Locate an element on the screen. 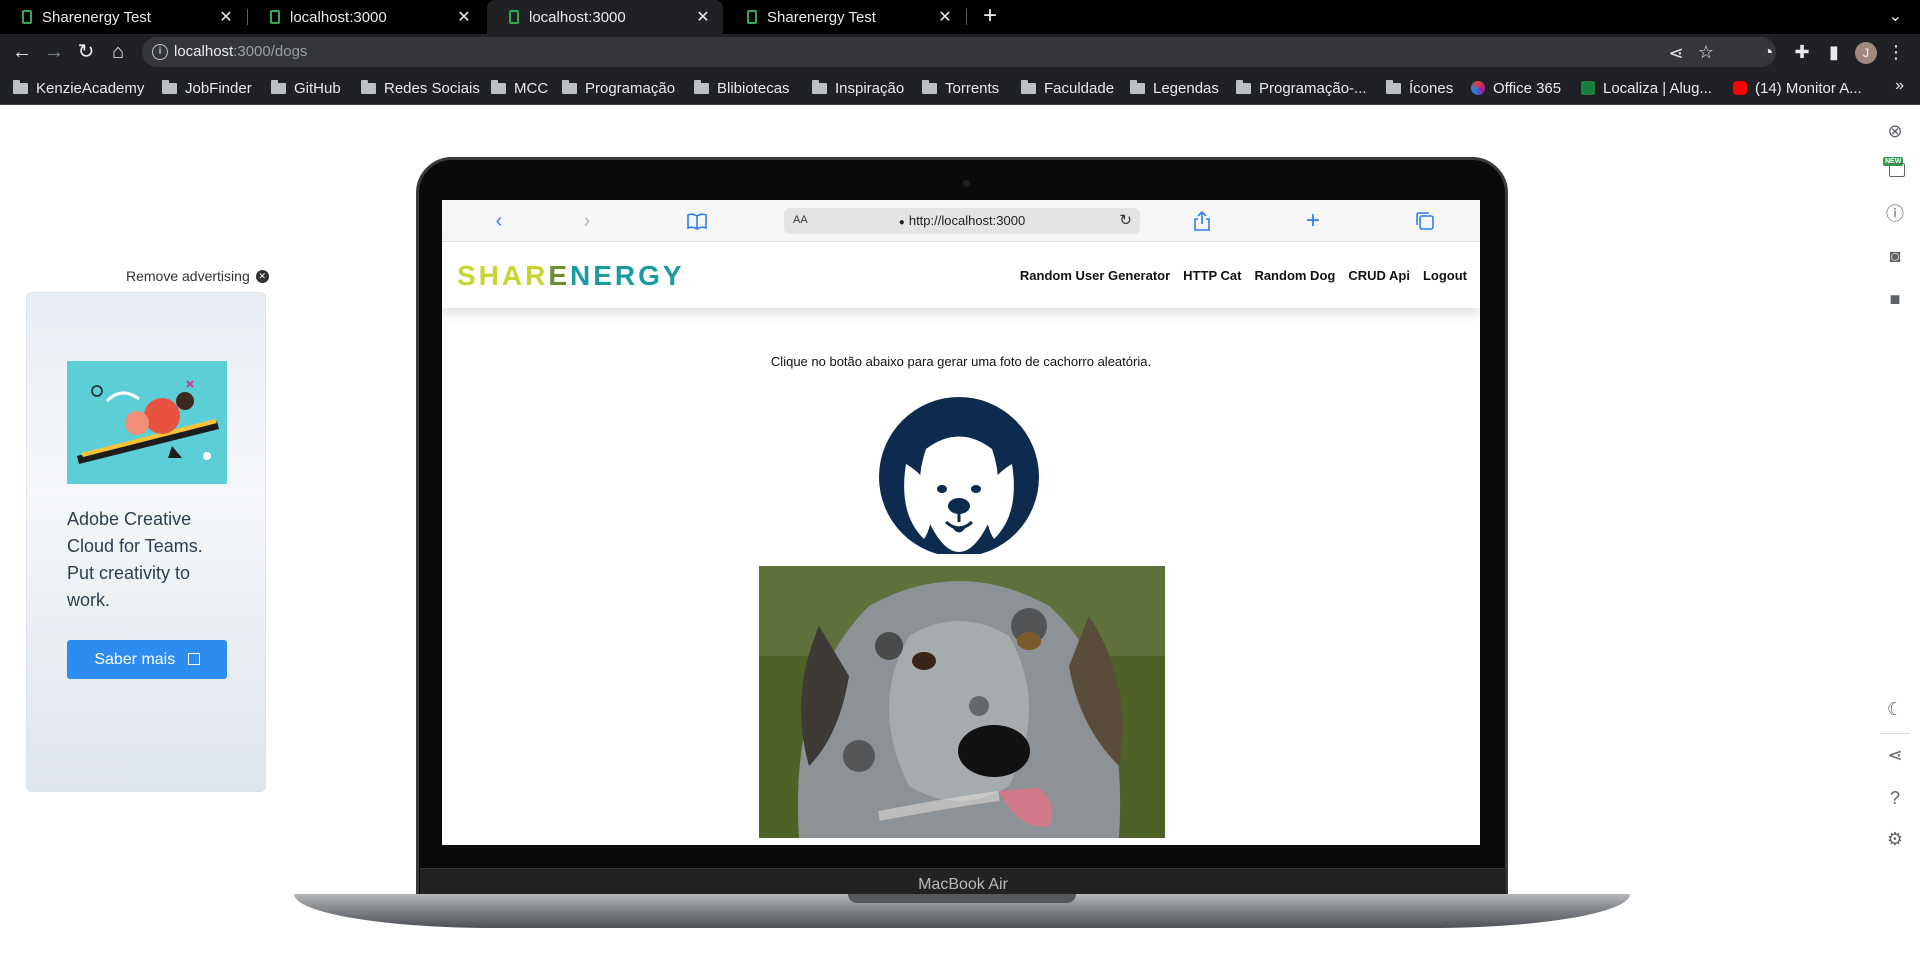 This screenshot has height=976, width=1920. share-nodes-icon: ⋖ is located at coordinates (1895, 755).